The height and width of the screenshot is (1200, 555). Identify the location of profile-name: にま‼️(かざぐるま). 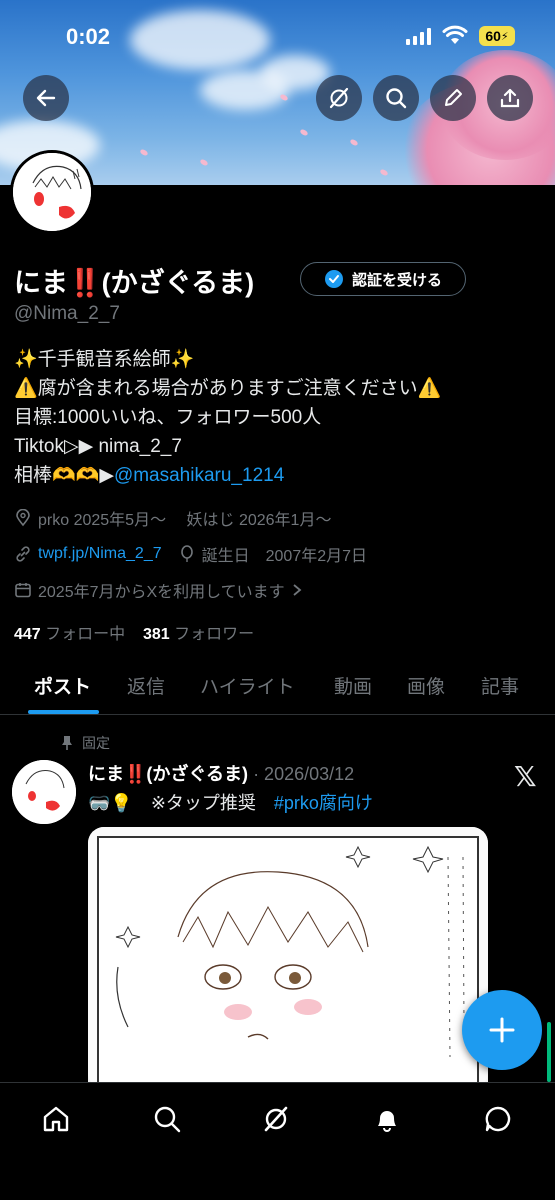
(134, 283).